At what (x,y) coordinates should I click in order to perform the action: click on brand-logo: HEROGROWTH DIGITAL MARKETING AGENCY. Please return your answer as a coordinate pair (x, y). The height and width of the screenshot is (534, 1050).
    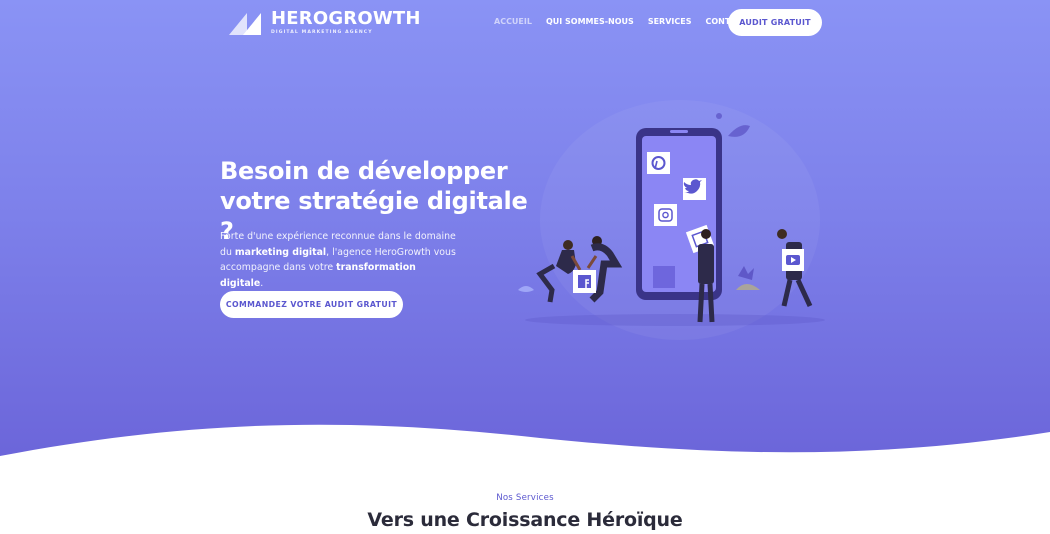
    Looking at the image, I should click on (325, 22).